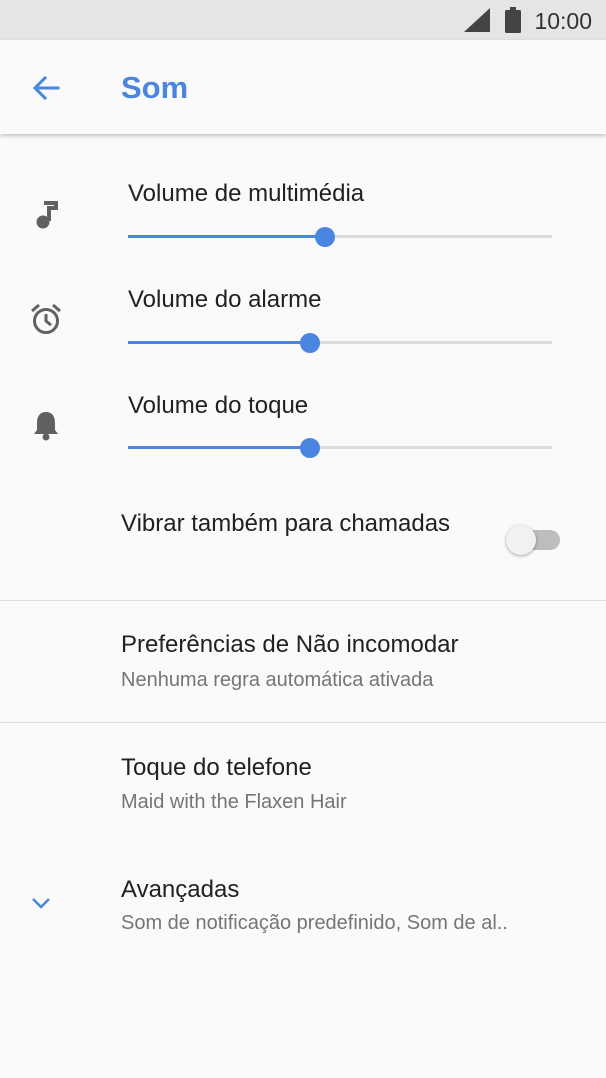  I want to click on advanced-title: Avançadas, so click(180, 889).